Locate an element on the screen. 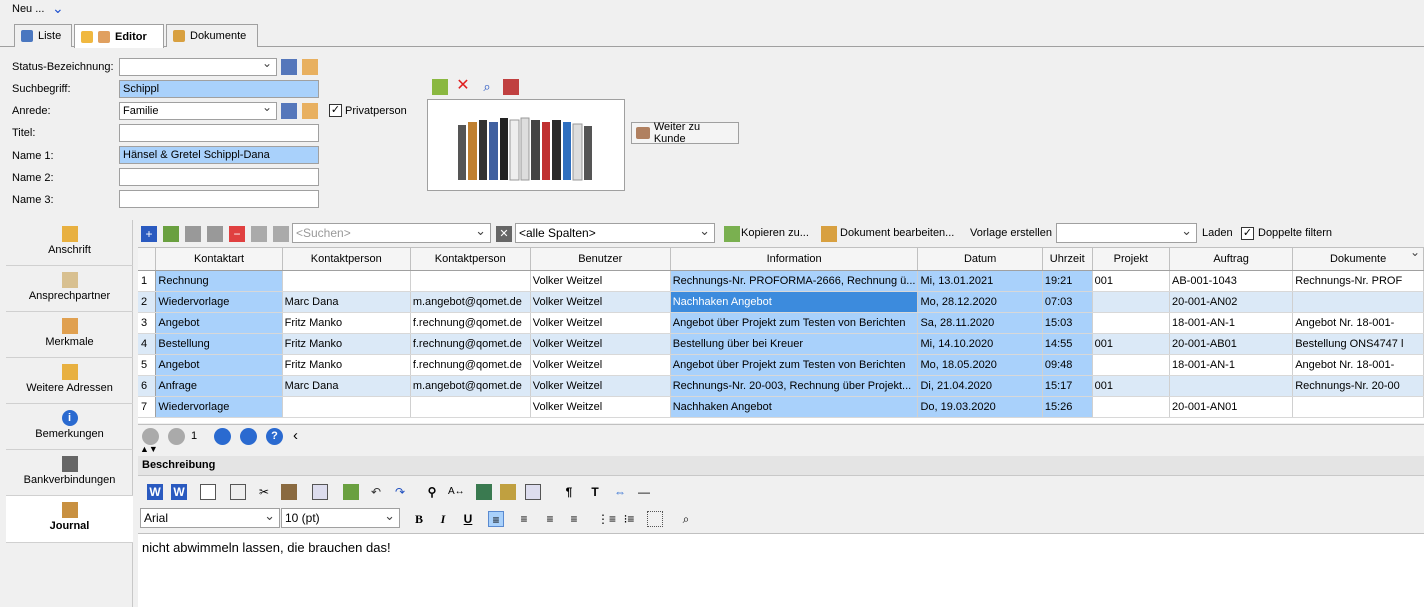  move-icon is located at coordinates (193, 234).